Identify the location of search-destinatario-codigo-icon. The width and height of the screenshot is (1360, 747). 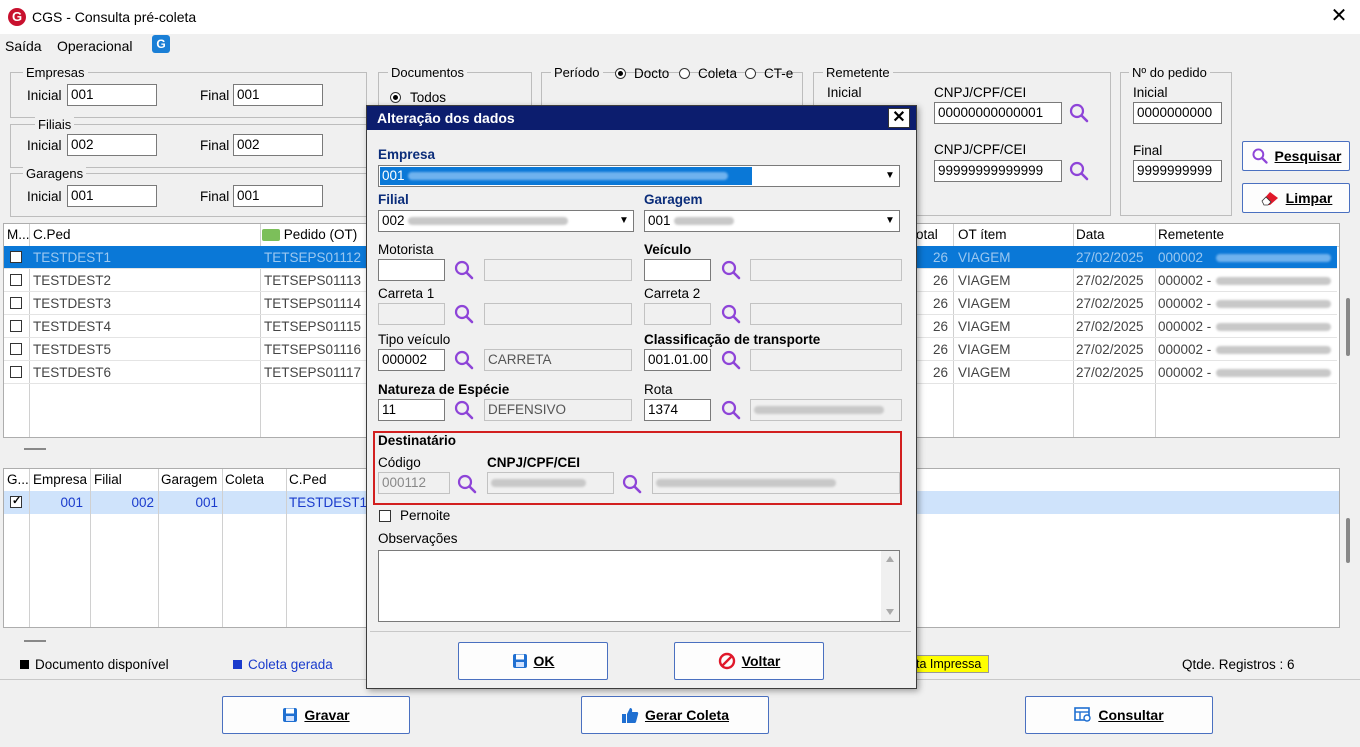
(467, 484).